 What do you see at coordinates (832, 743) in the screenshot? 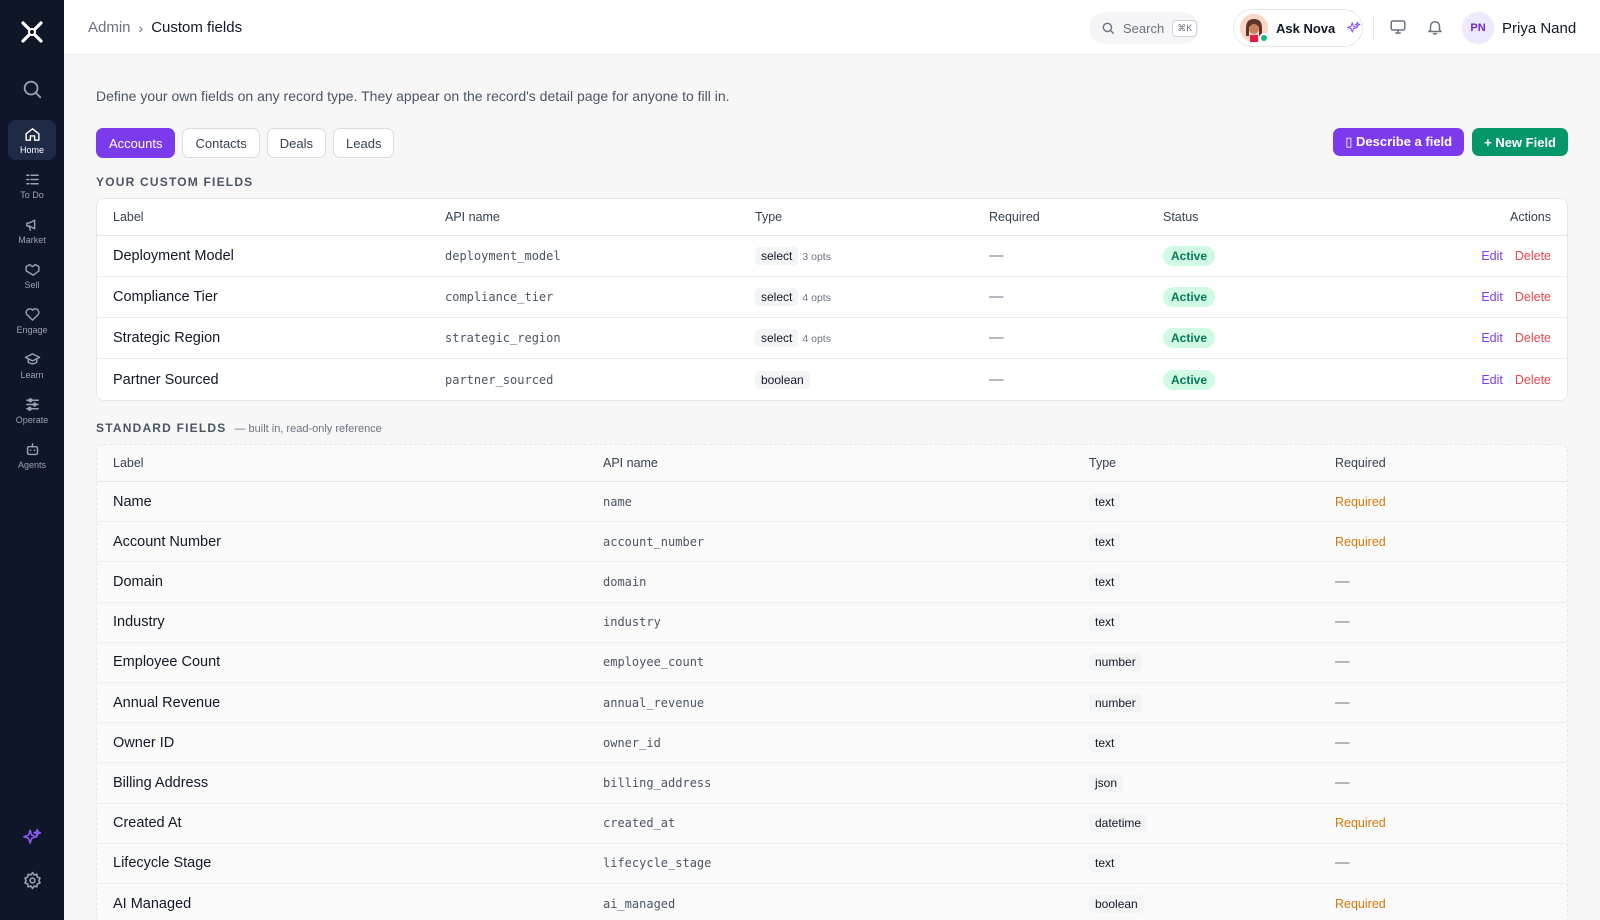
I see `table-row: Owner ID owner_id text —` at bounding box center [832, 743].